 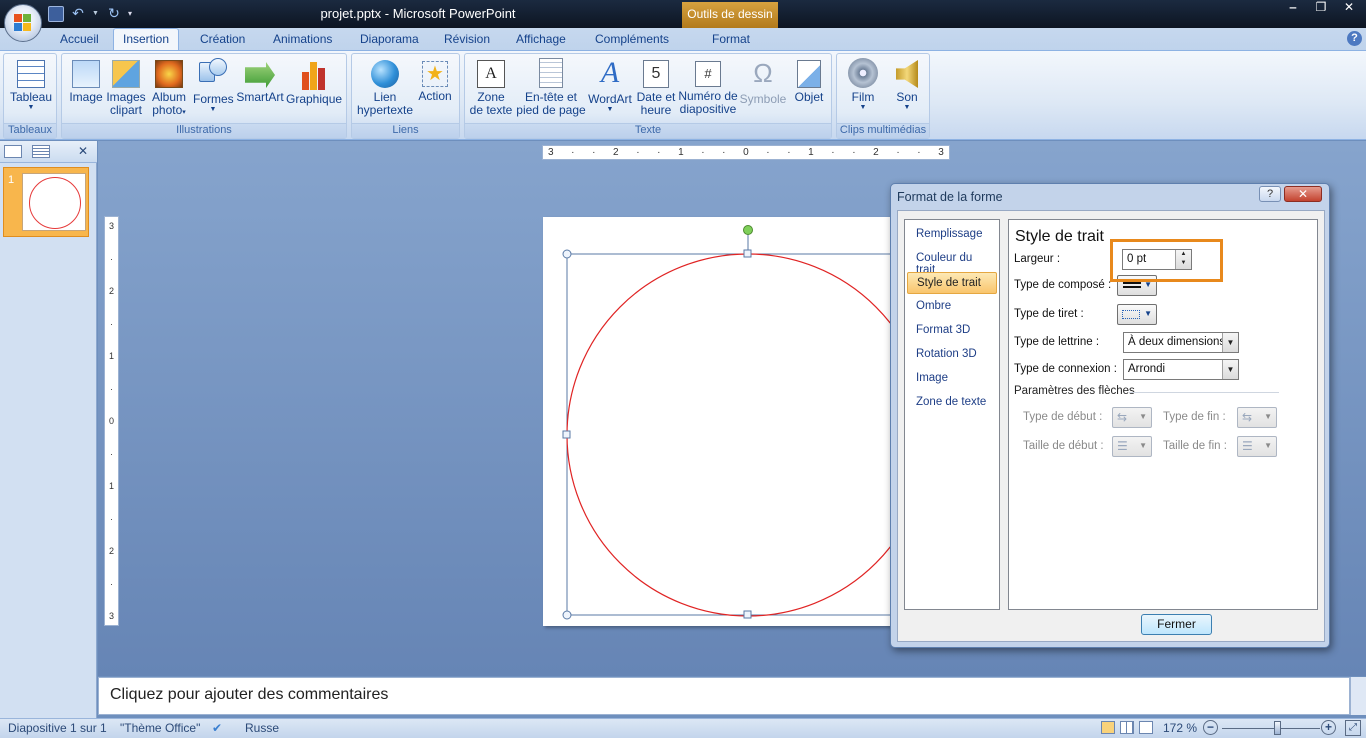 What do you see at coordinates (1137, 314) in the screenshot?
I see `dash-type-dropdown: ▼` at bounding box center [1137, 314].